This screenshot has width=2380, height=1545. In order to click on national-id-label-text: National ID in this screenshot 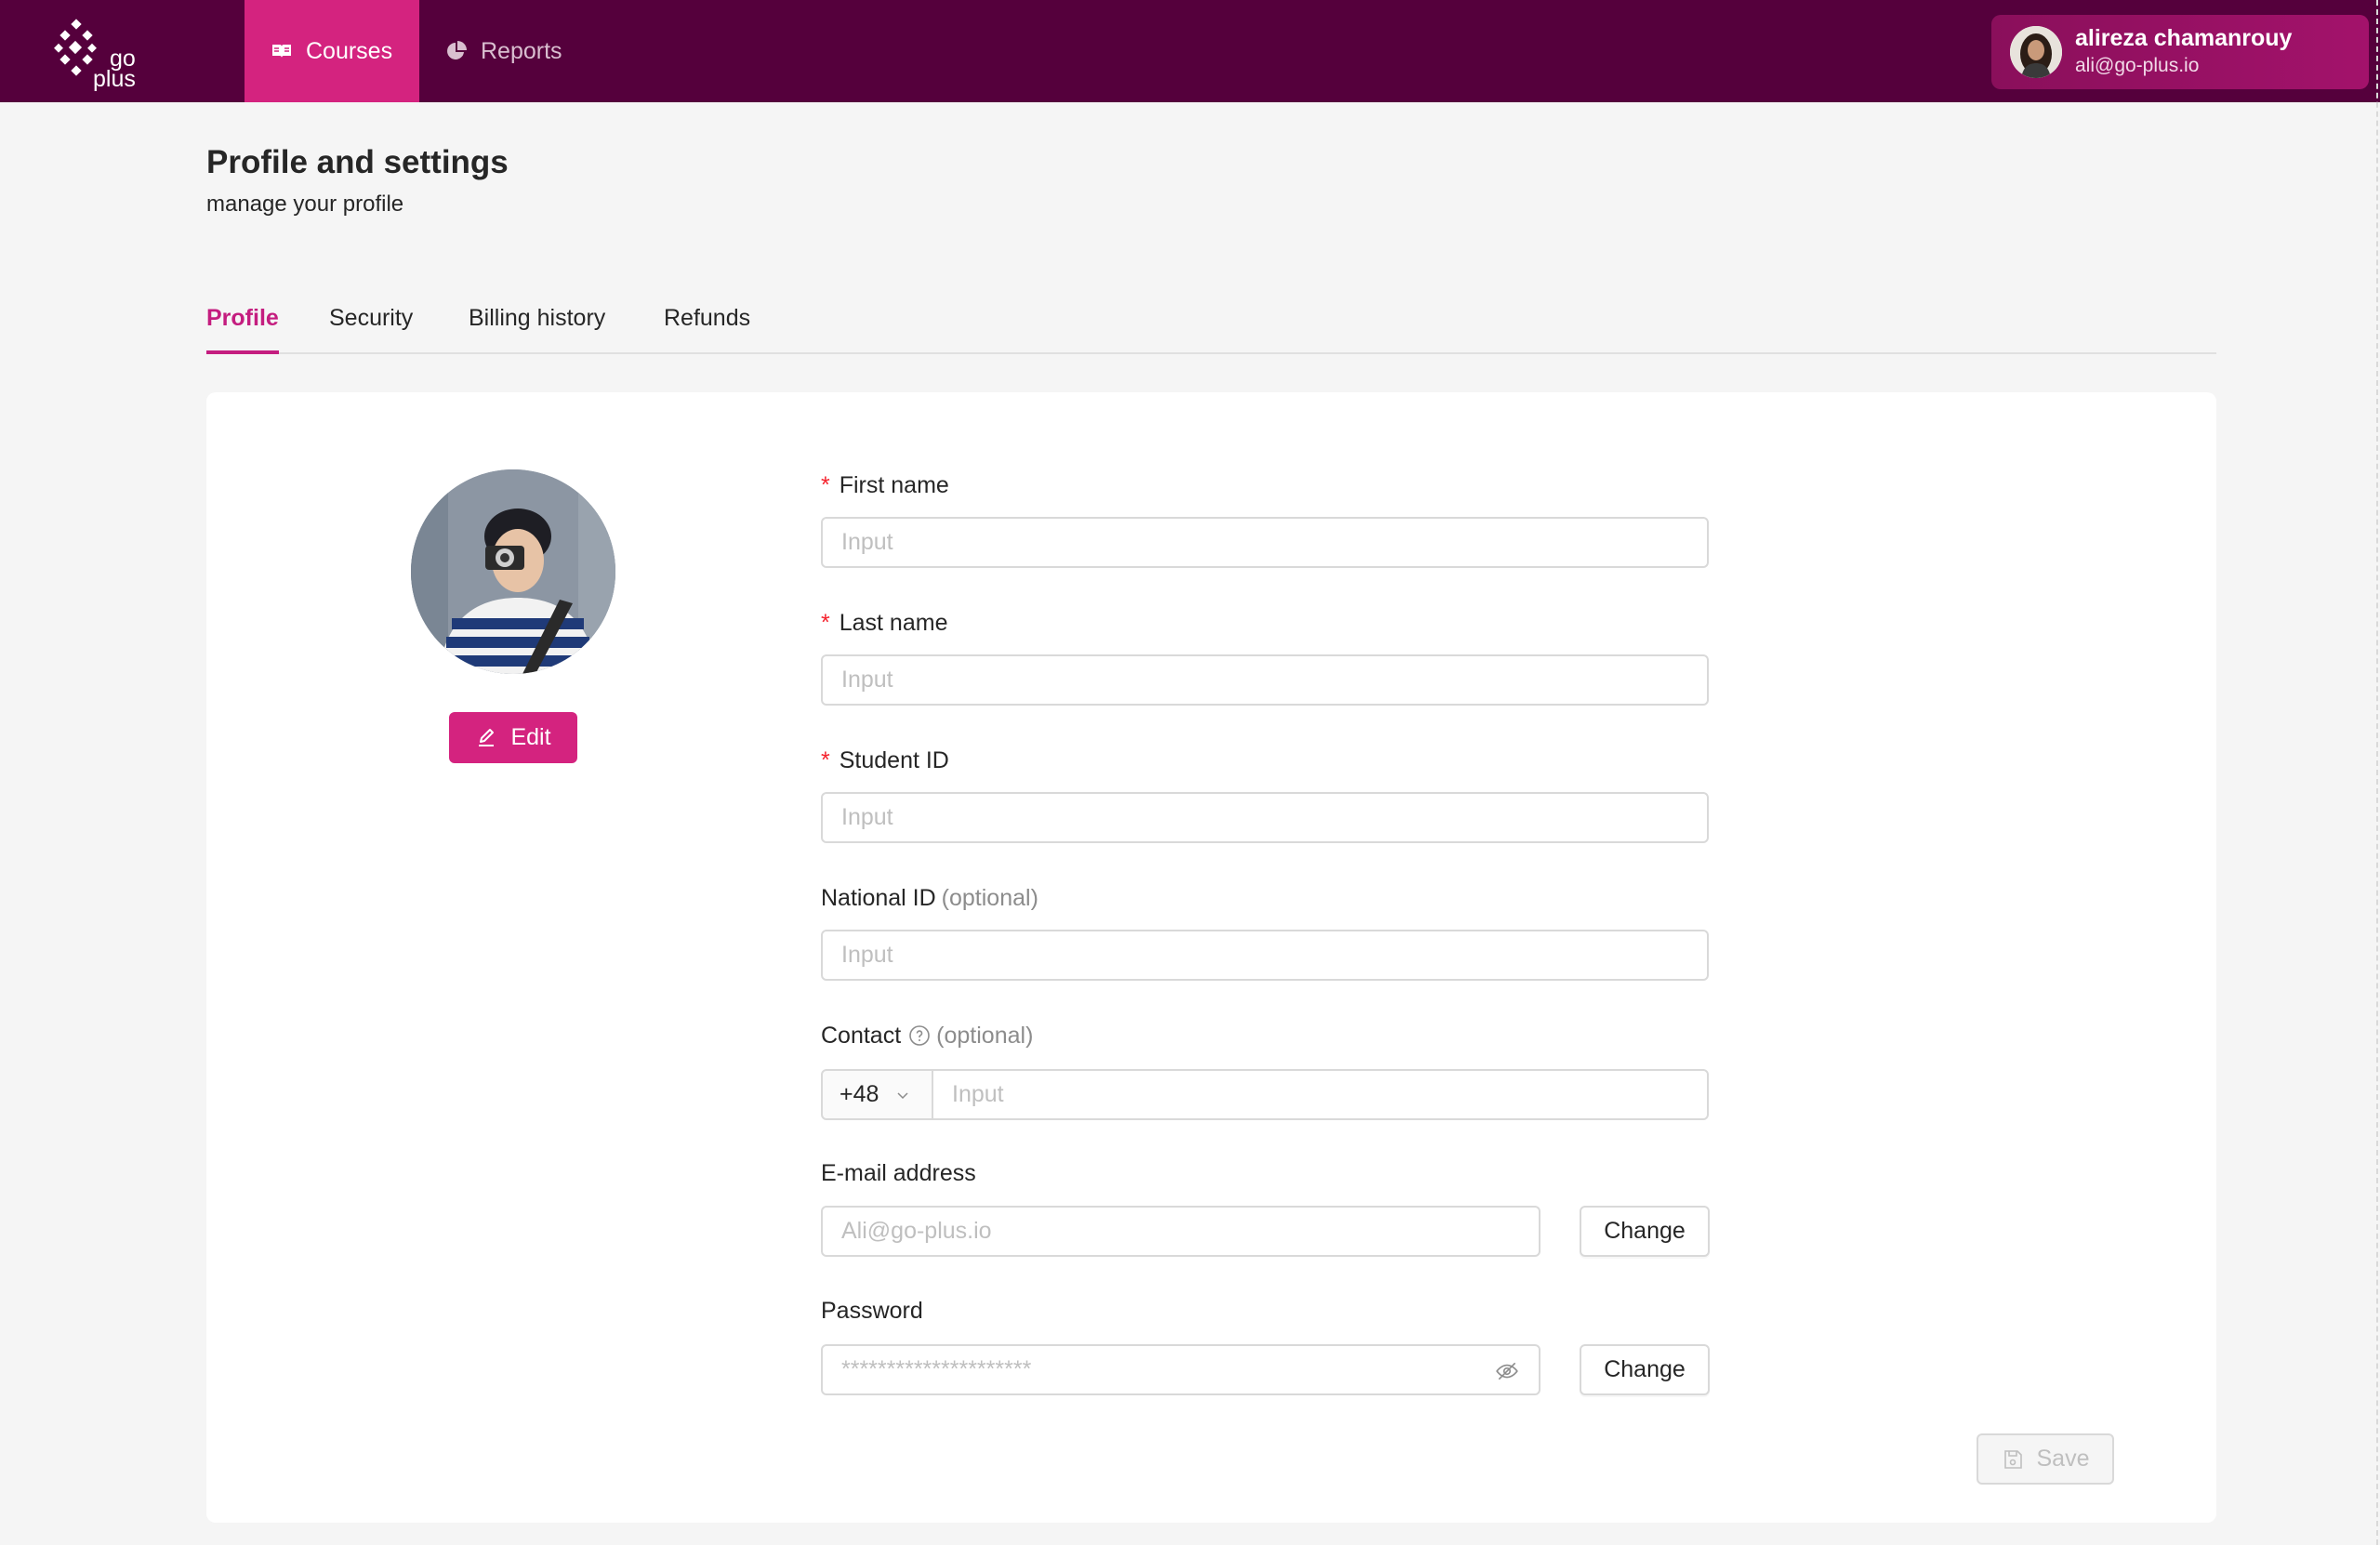, I will do `click(878, 898)`.